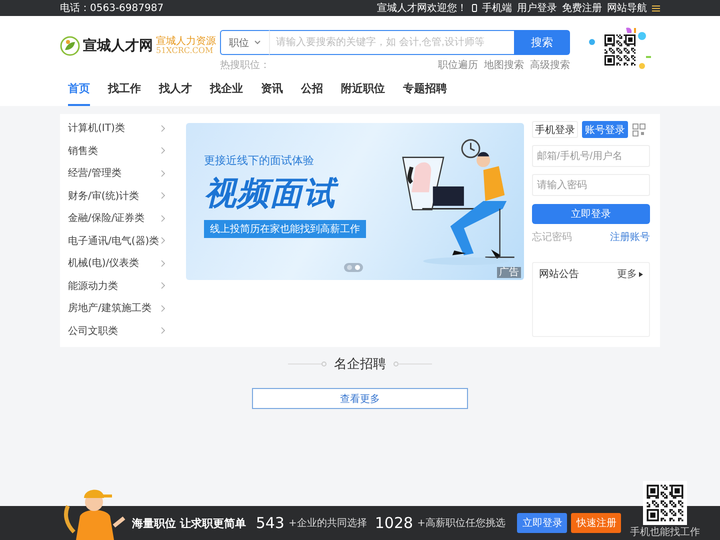  What do you see at coordinates (630, 237) in the screenshot?
I see `register-link: 注册账号` at bounding box center [630, 237].